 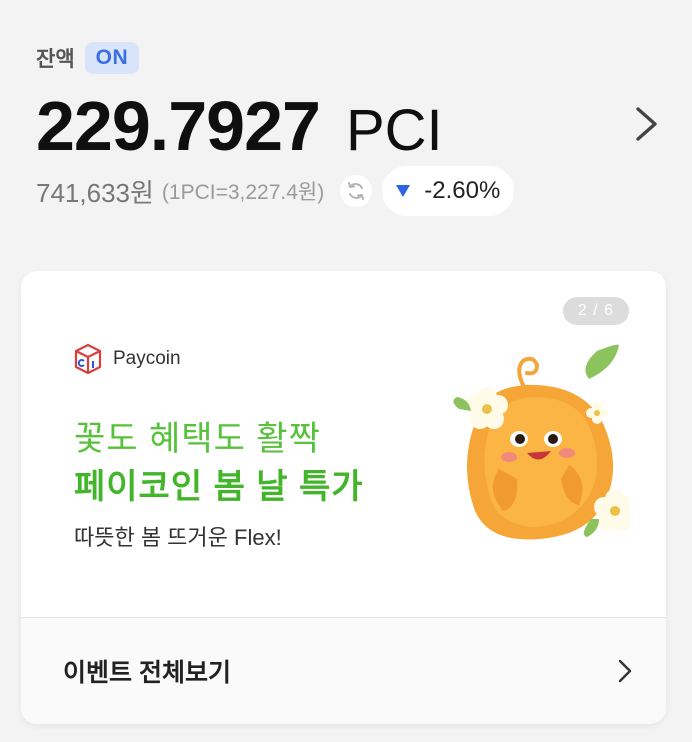 What do you see at coordinates (462, 190) in the screenshot?
I see `change-percent: -2.60%` at bounding box center [462, 190].